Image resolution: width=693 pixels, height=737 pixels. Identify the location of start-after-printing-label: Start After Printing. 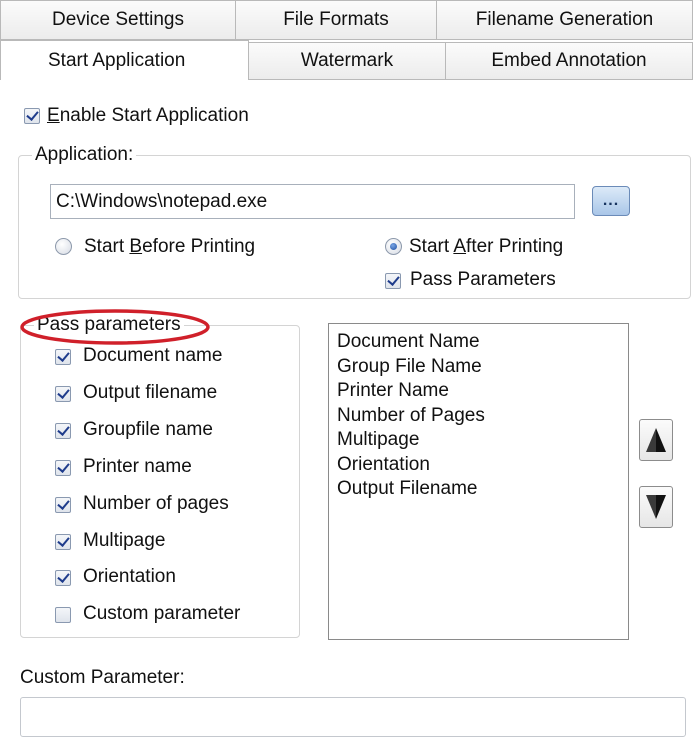
(486, 247).